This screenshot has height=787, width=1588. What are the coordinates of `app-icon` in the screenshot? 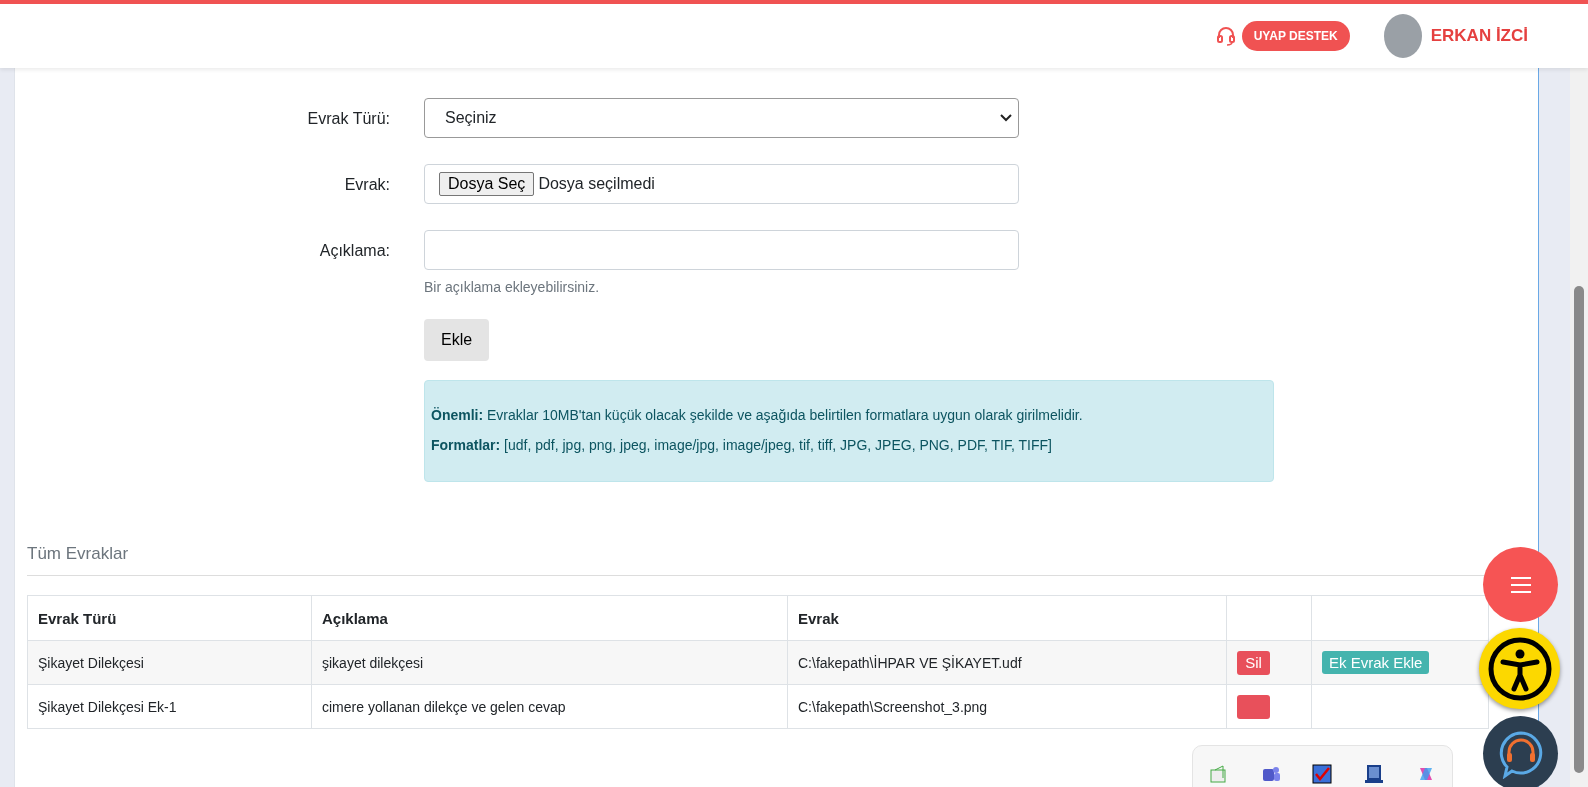 It's located at (1218, 774).